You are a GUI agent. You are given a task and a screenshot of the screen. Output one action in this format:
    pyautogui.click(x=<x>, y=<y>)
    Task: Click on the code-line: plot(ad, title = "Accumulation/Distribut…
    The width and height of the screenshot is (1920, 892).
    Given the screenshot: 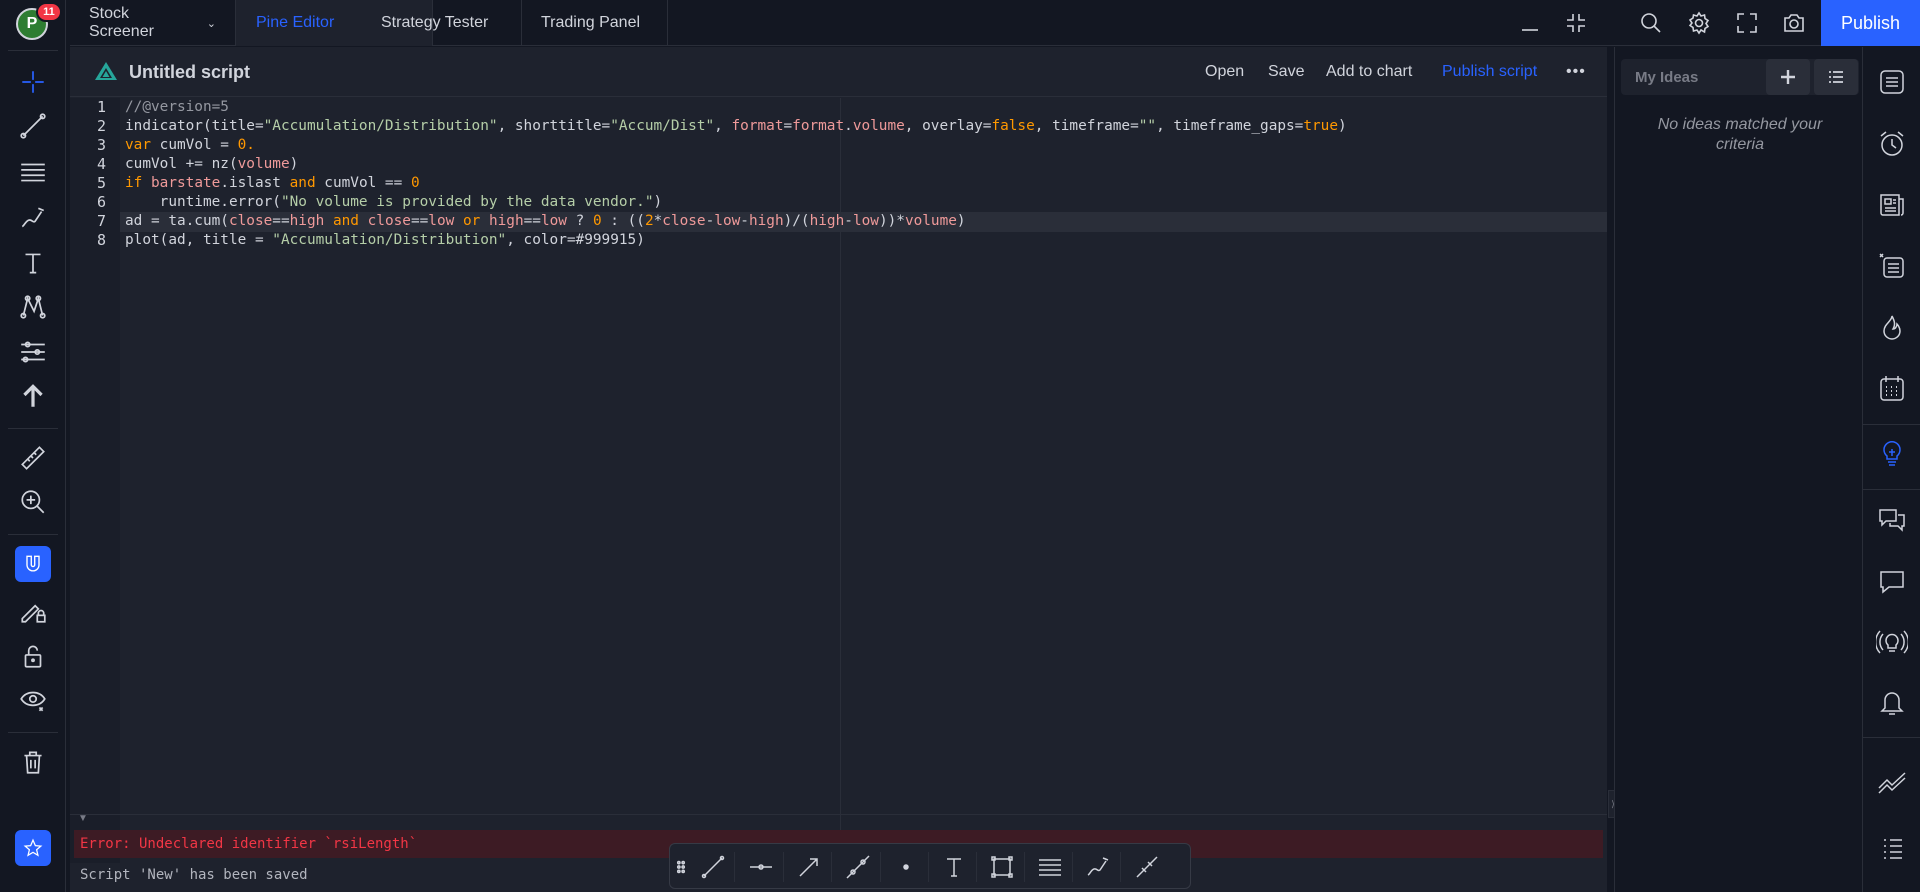 What is the action you would take?
    pyautogui.click(x=385, y=240)
    